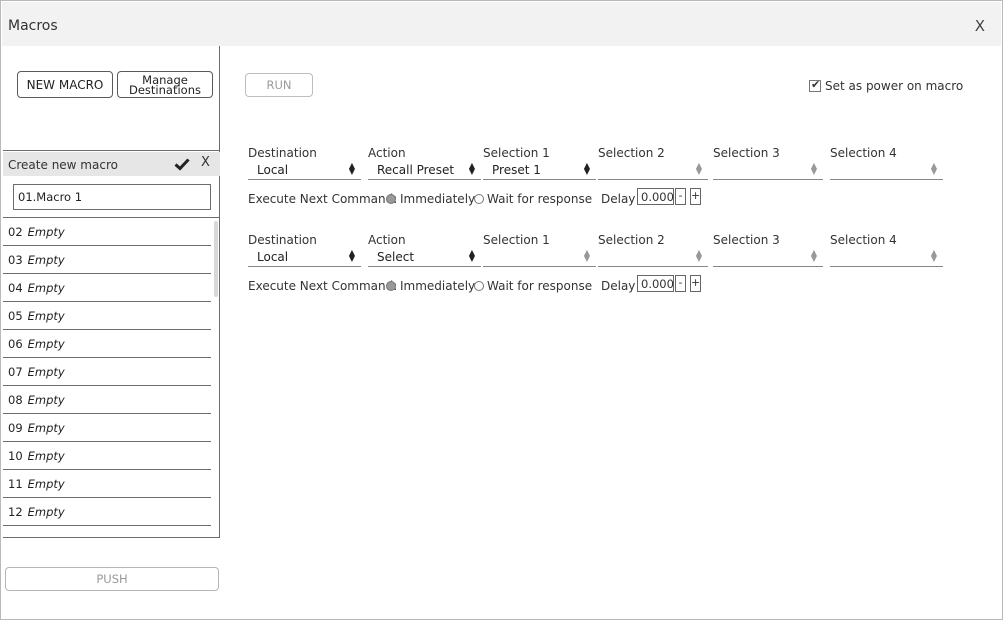  Describe the element at coordinates (107, 260) in the screenshot. I see `macro-list-item: 03 Empty` at that location.